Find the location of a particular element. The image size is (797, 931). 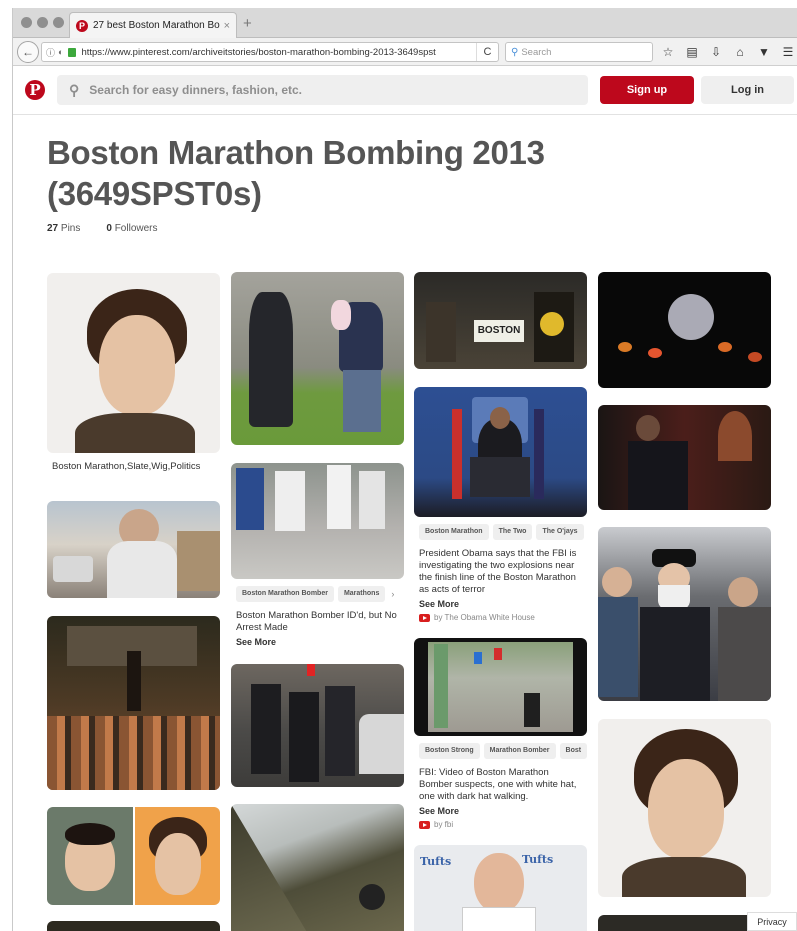

close-window-button is located at coordinates (26, 22).